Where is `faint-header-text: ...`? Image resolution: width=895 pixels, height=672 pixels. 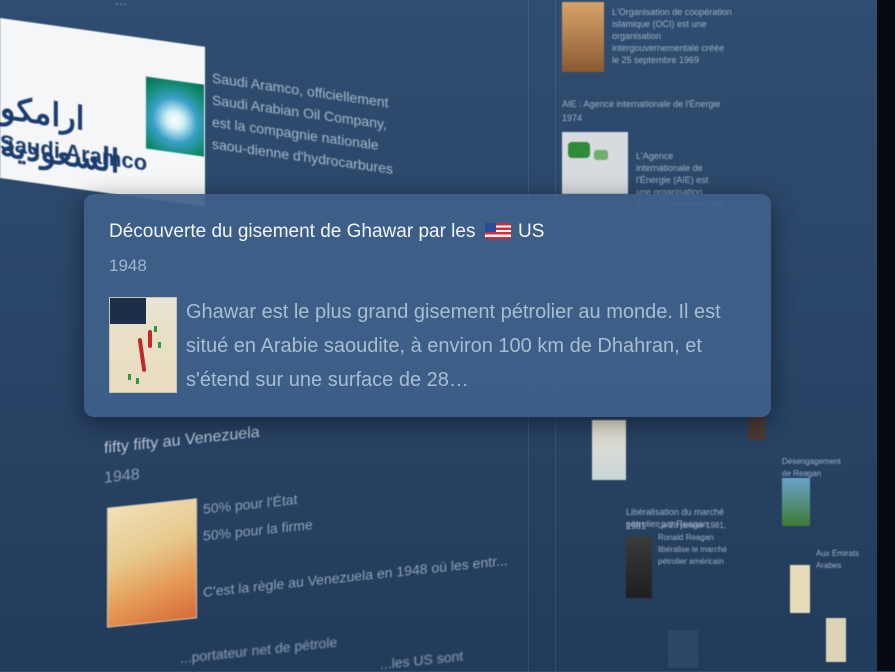
faint-header-text: ... is located at coordinates (121, 4).